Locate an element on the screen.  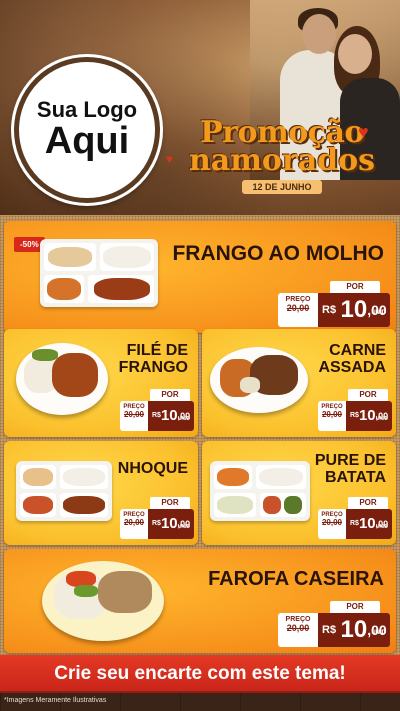
promo-date: 12 DE JUNHO is located at coordinates (282, 187).